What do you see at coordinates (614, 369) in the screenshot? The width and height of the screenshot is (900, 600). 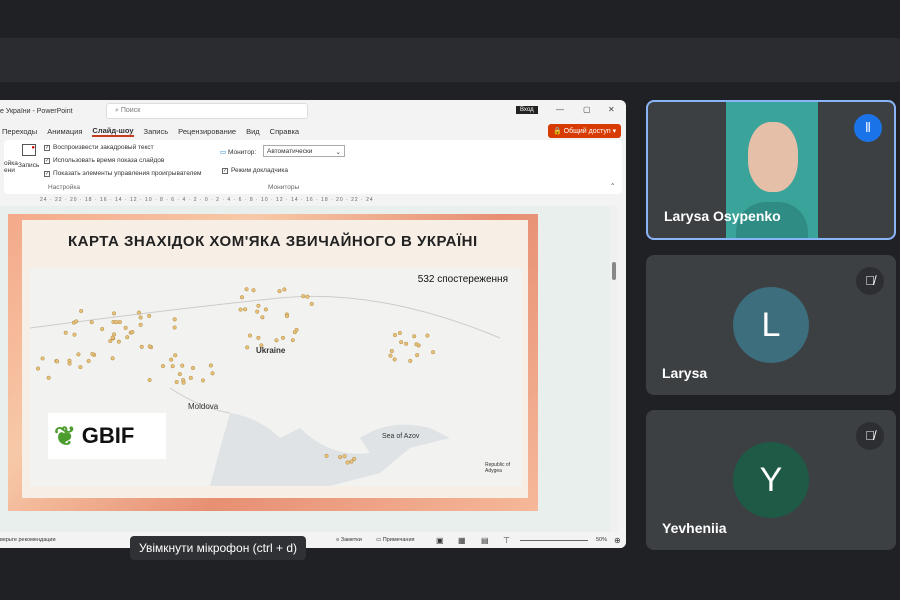 I see `vertical-scrollbar` at bounding box center [614, 369].